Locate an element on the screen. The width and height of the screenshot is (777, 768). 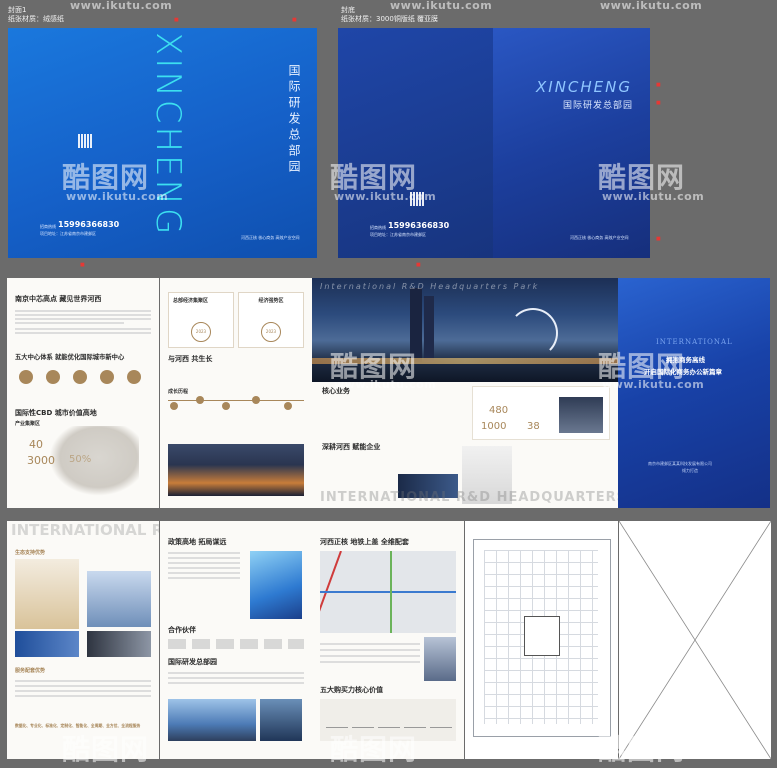
placeholder-cross-icon is located at coordinates (695, 640).